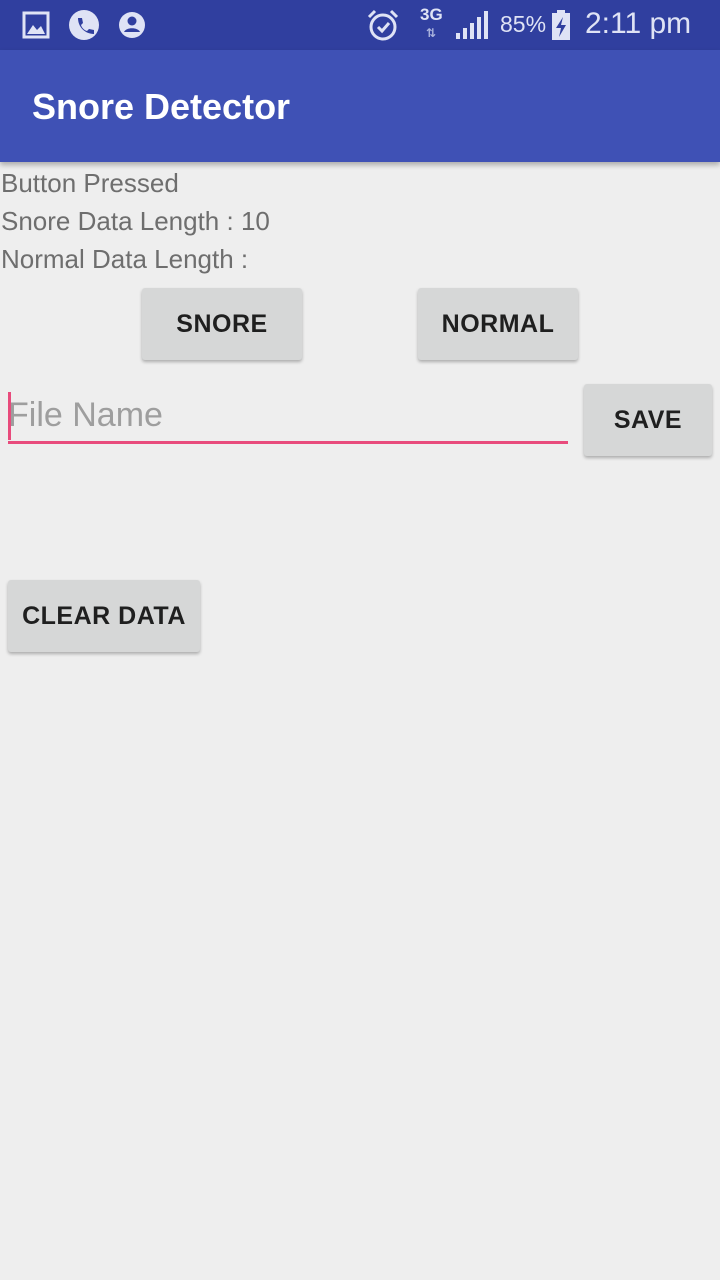 This screenshot has height=1280, width=720. I want to click on account-icon, so click(132, 25).